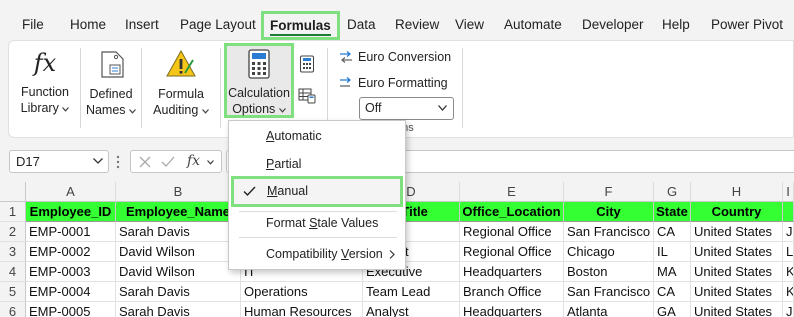  What do you see at coordinates (13, 252) in the screenshot?
I see `row-header: 3` at bounding box center [13, 252].